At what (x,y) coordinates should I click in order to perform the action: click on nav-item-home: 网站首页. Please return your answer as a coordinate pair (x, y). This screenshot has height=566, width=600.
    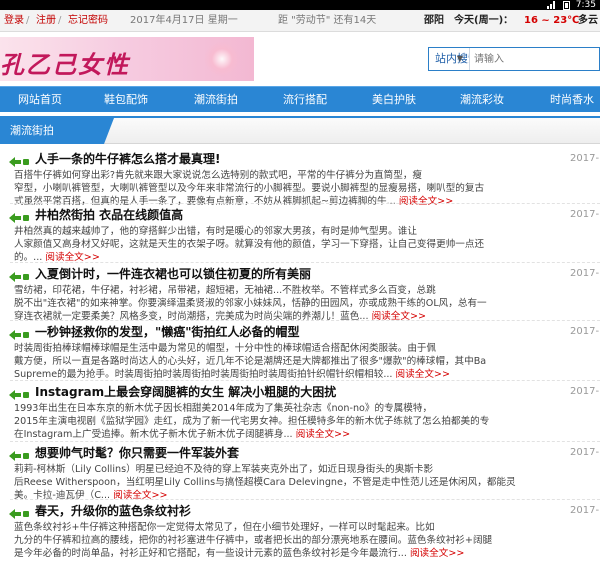
    Looking at the image, I should click on (40, 99).